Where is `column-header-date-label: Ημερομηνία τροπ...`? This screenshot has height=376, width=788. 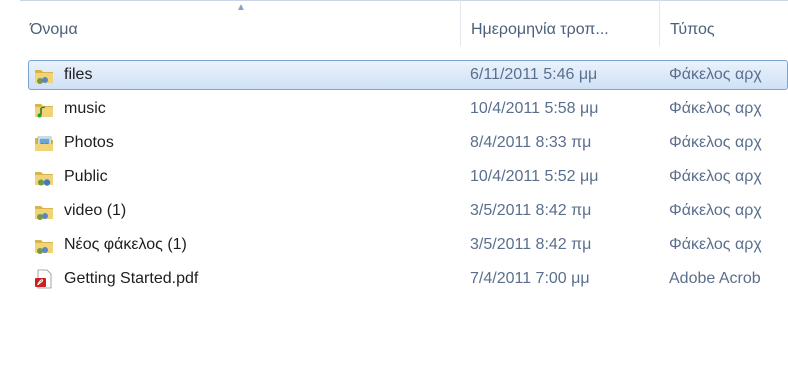 column-header-date-label: Ημερομηνία τροπ... is located at coordinates (540, 29).